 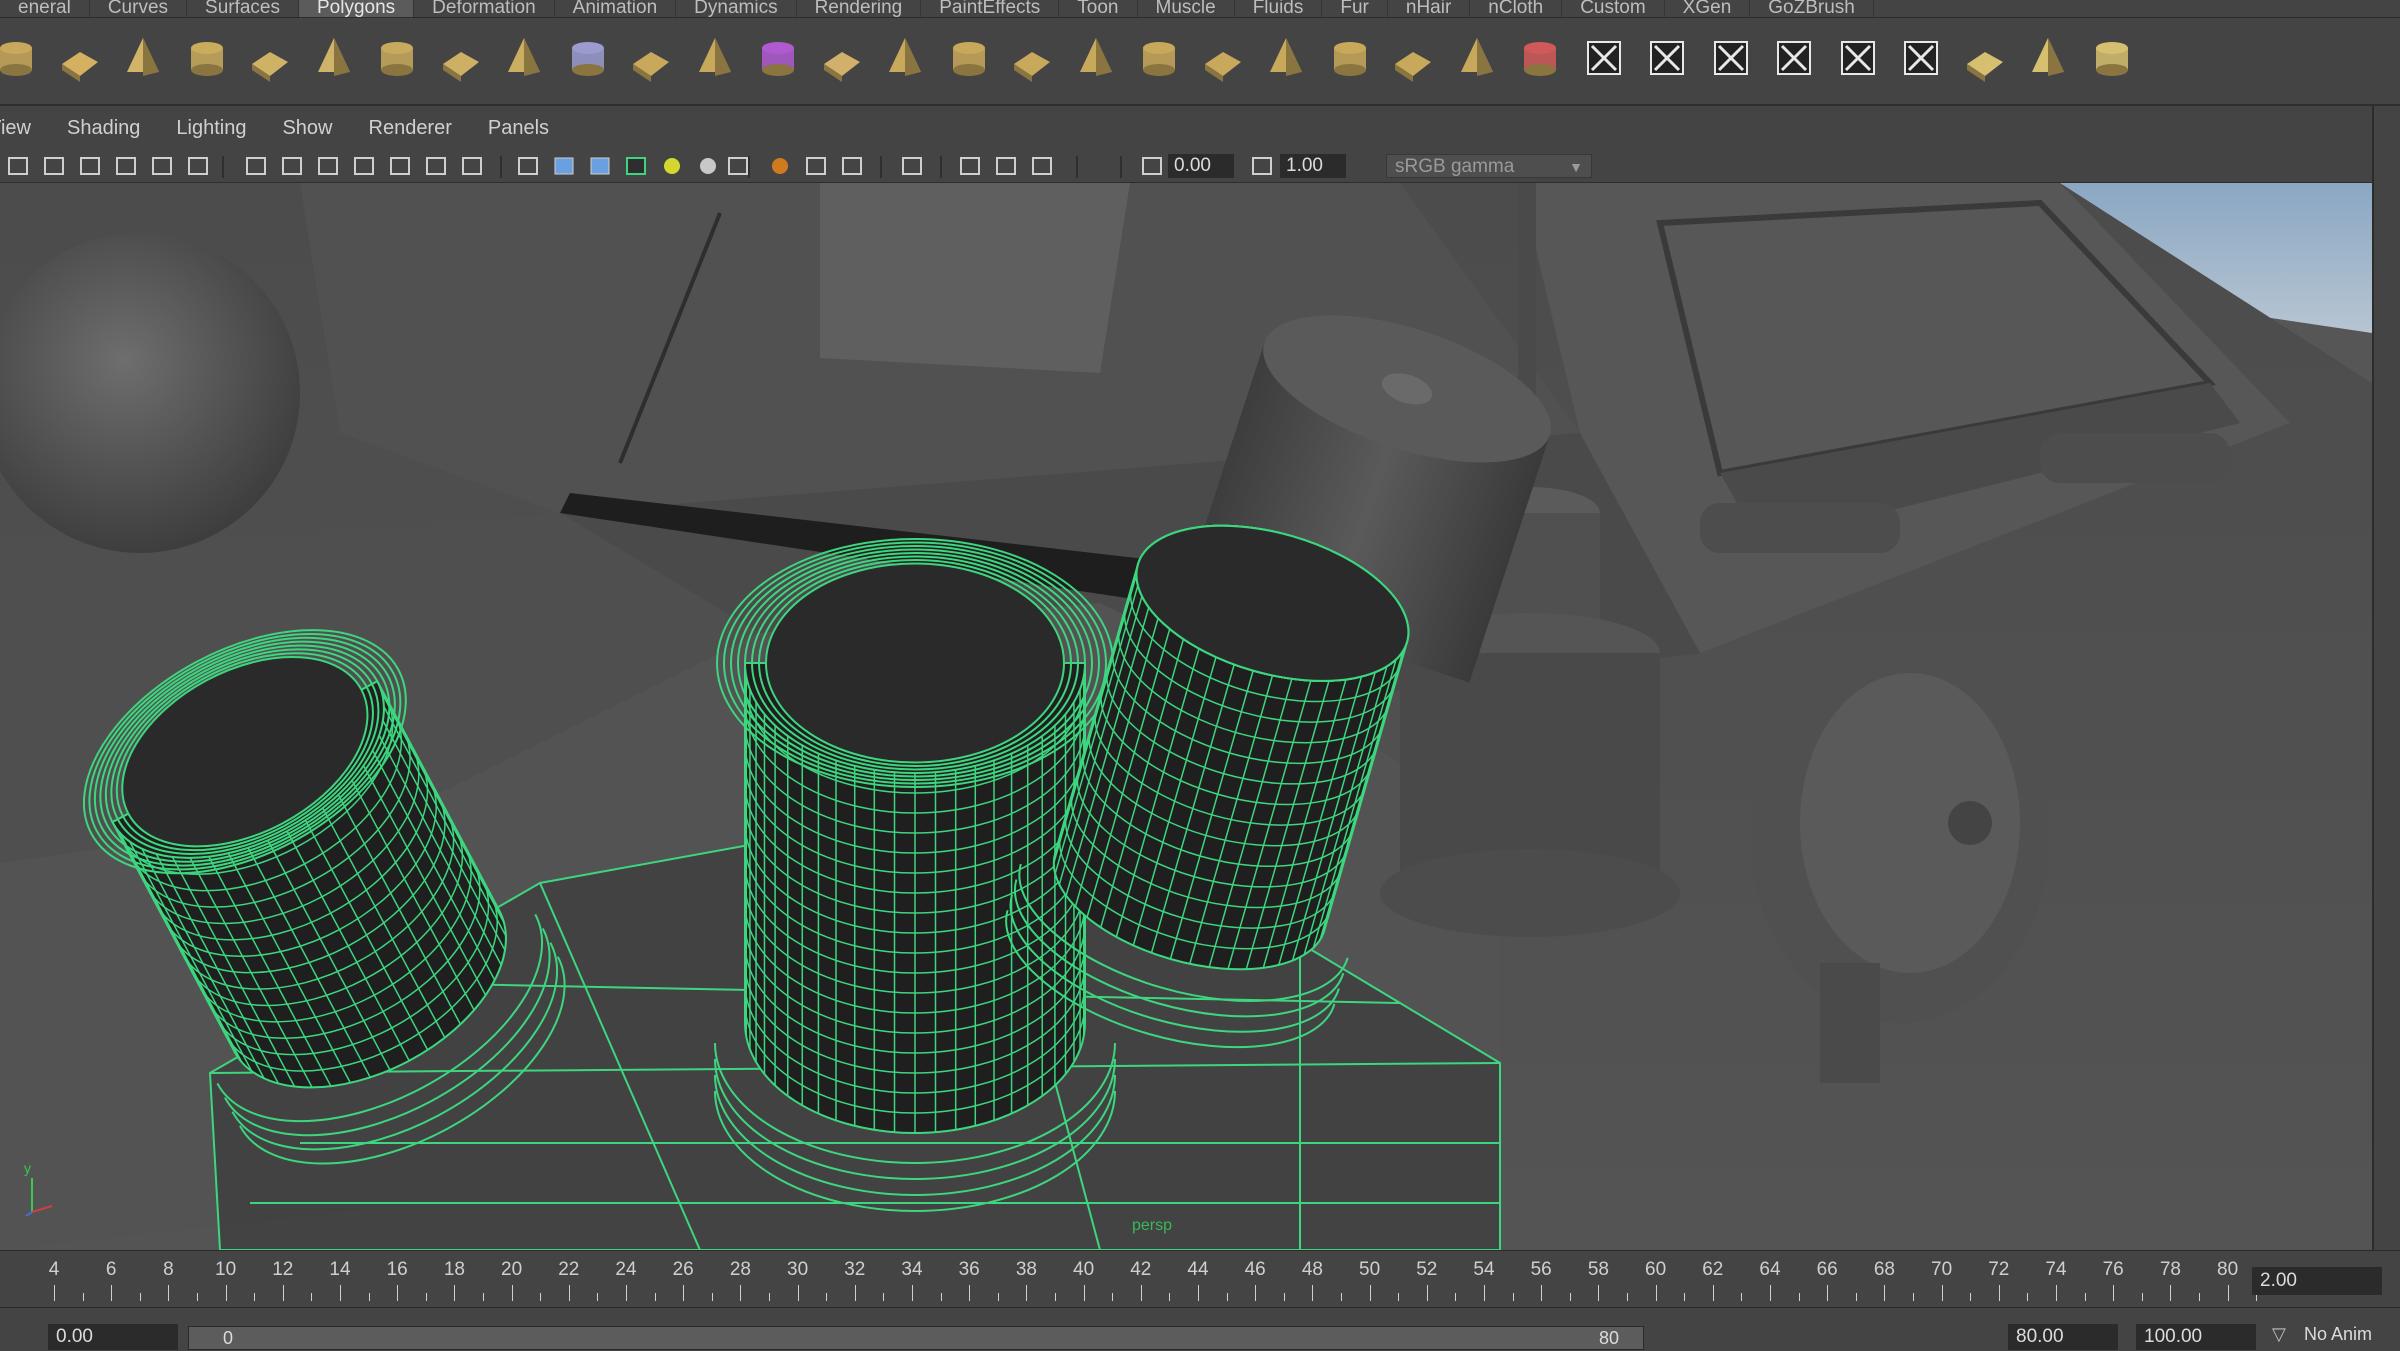 I want to click on prism-icon, so click(x=397, y=58).